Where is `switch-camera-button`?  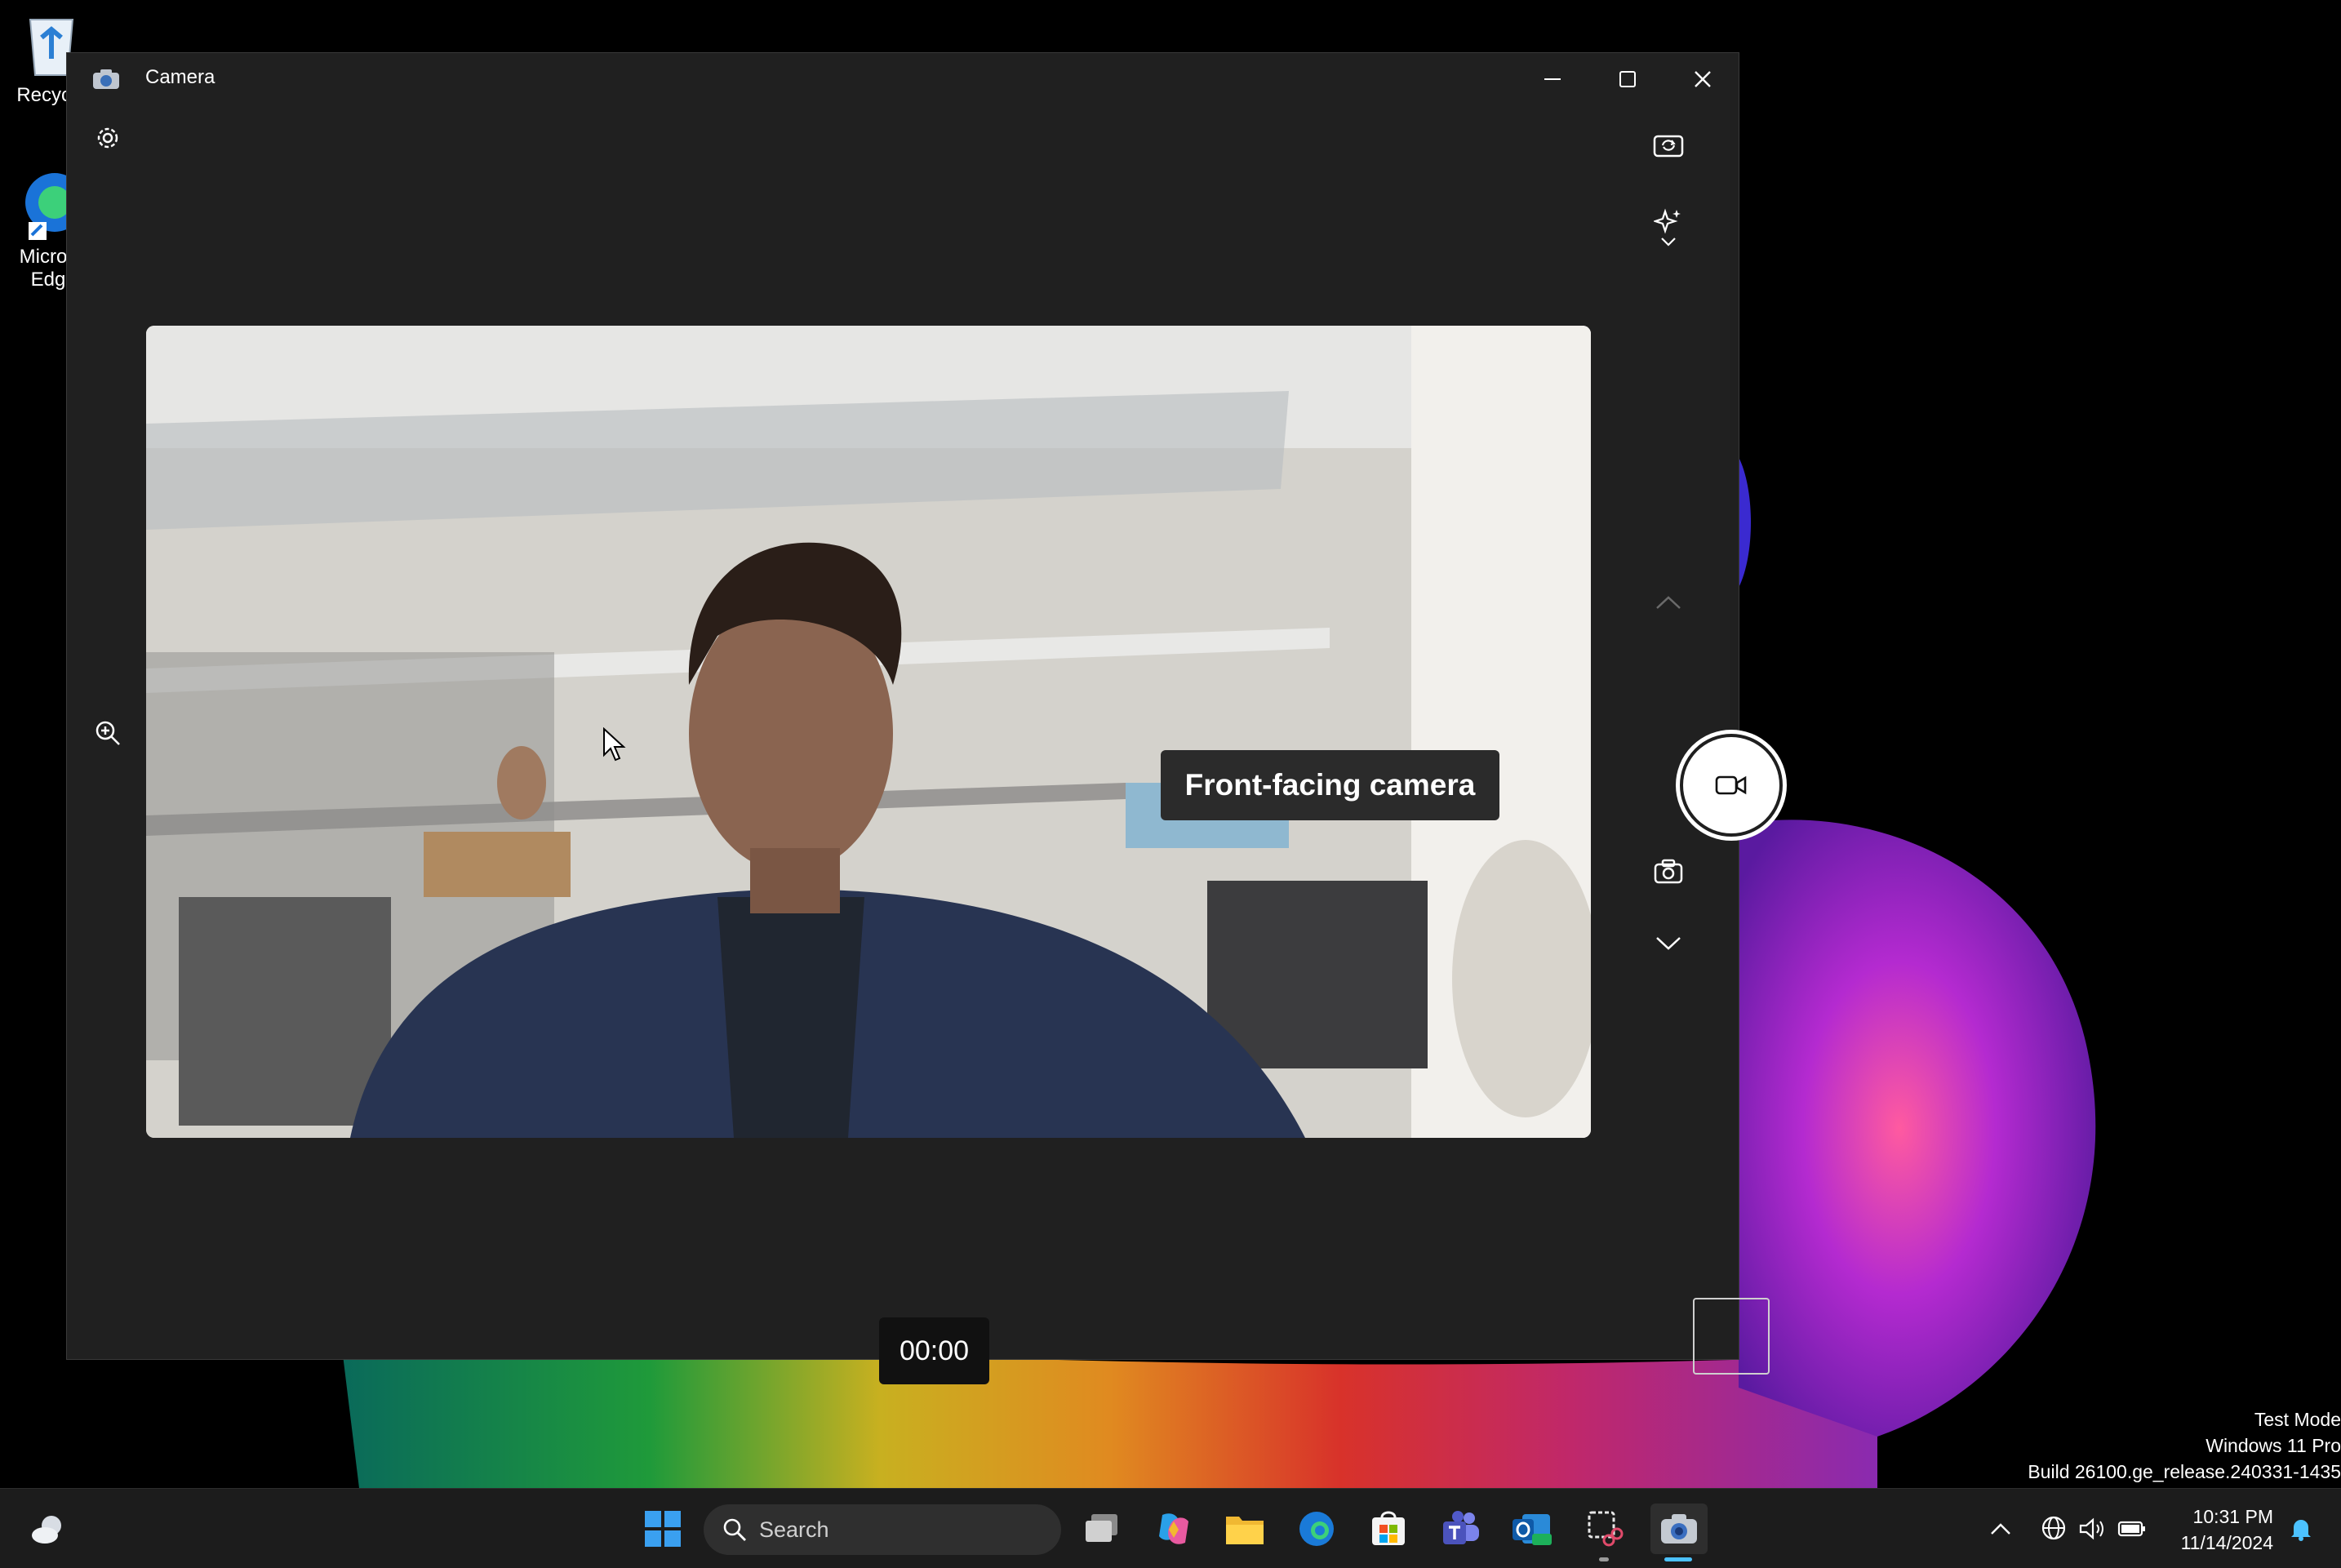
switch-camera-button is located at coordinates (1668, 145).